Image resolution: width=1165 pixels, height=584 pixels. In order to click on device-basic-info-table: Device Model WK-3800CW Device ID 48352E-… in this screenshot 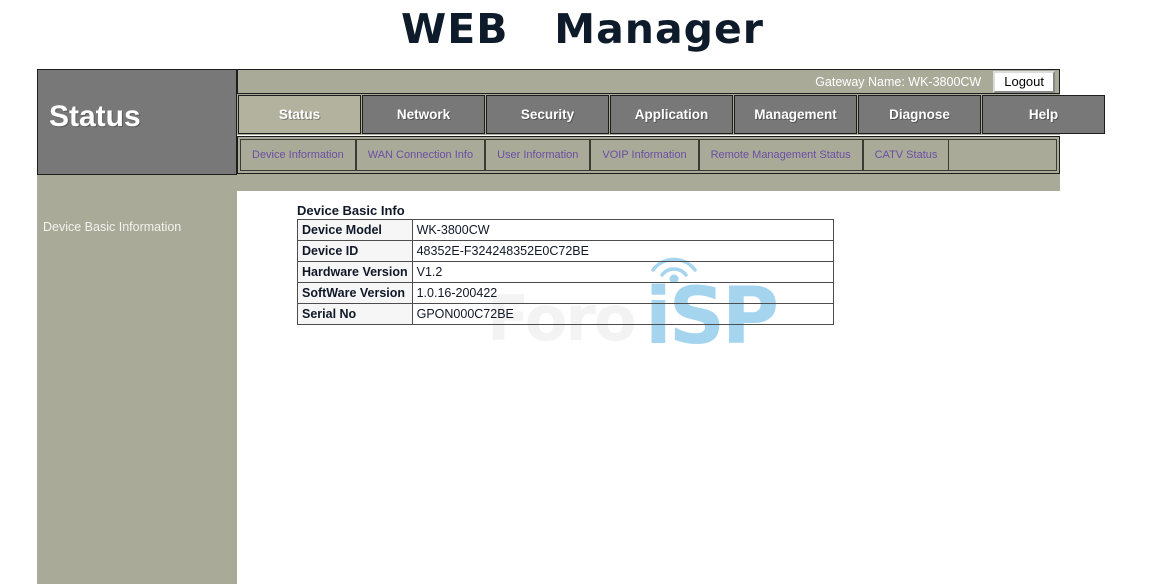, I will do `click(565, 272)`.